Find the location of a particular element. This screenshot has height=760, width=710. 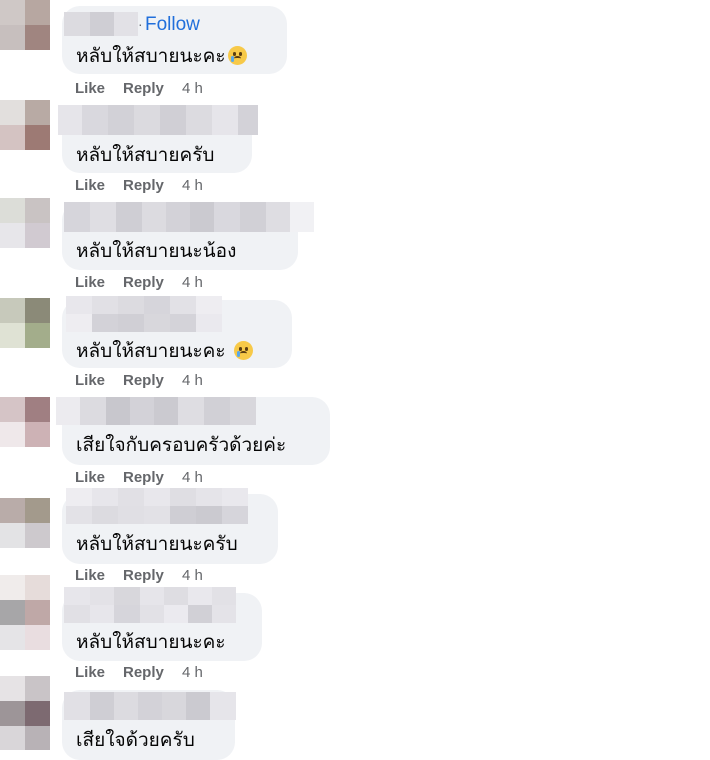

comment-bubble: หลับให้สบายนะครับ is located at coordinates (170, 526).